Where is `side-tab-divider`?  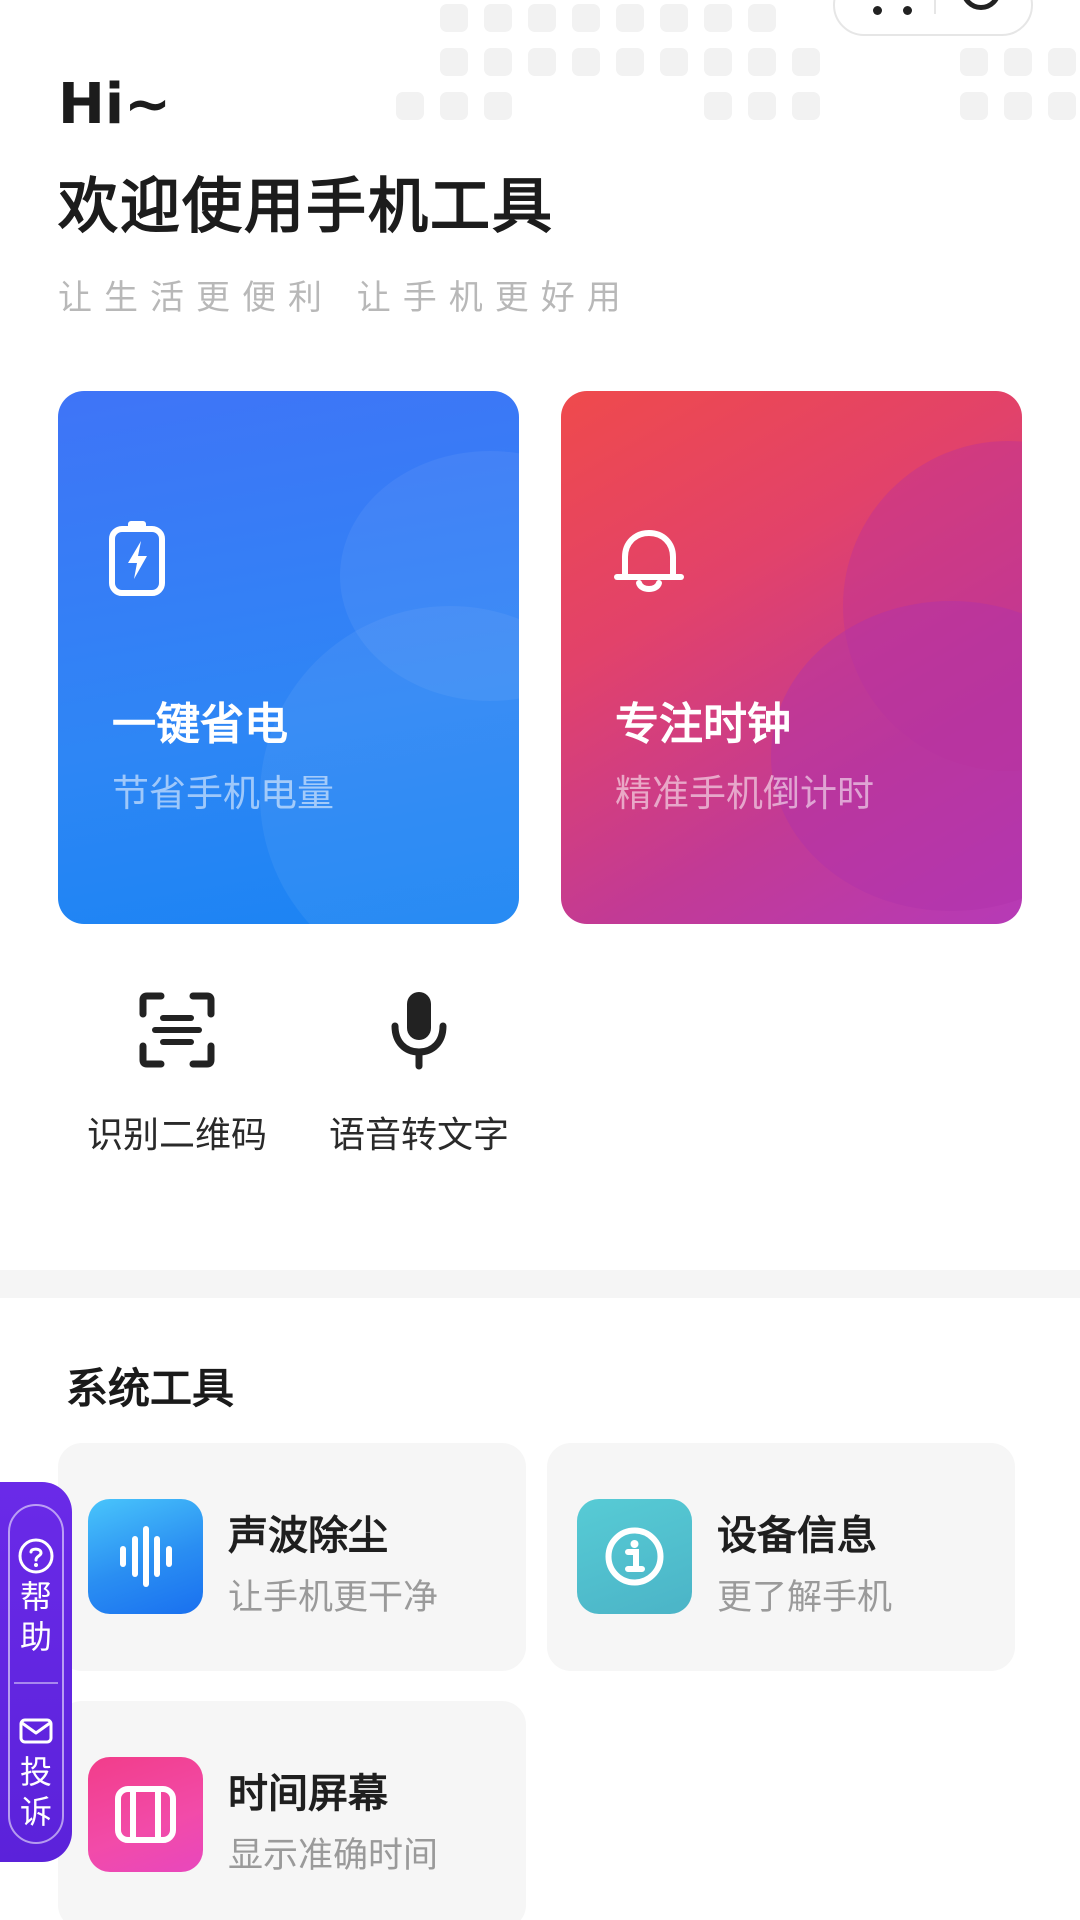 side-tab-divider is located at coordinates (36, 1683).